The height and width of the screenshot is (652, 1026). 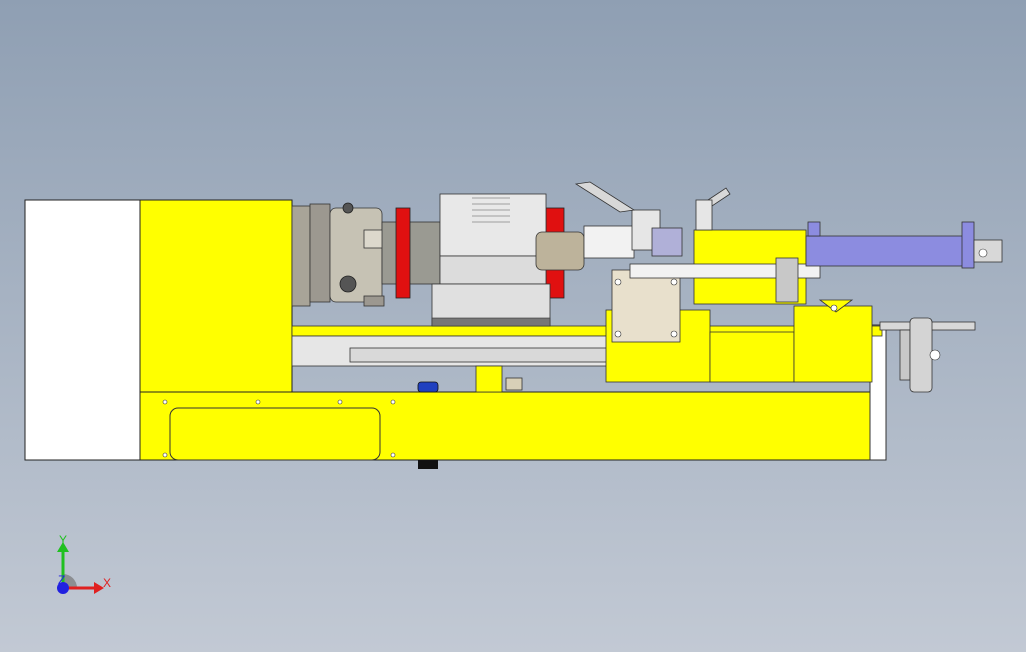 What do you see at coordinates (63, 540) in the screenshot?
I see `y-axis-label: Y` at bounding box center [63, 540].